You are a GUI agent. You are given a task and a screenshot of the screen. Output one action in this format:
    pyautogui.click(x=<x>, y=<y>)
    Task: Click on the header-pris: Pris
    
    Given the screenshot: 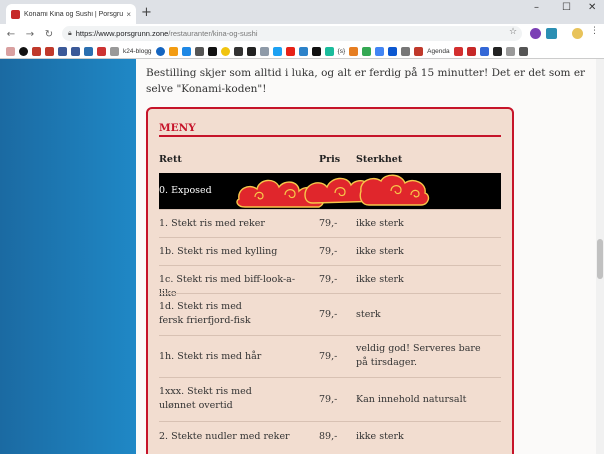 What is the action you would take?
    pyautogui.click(x=330, y=159)
    